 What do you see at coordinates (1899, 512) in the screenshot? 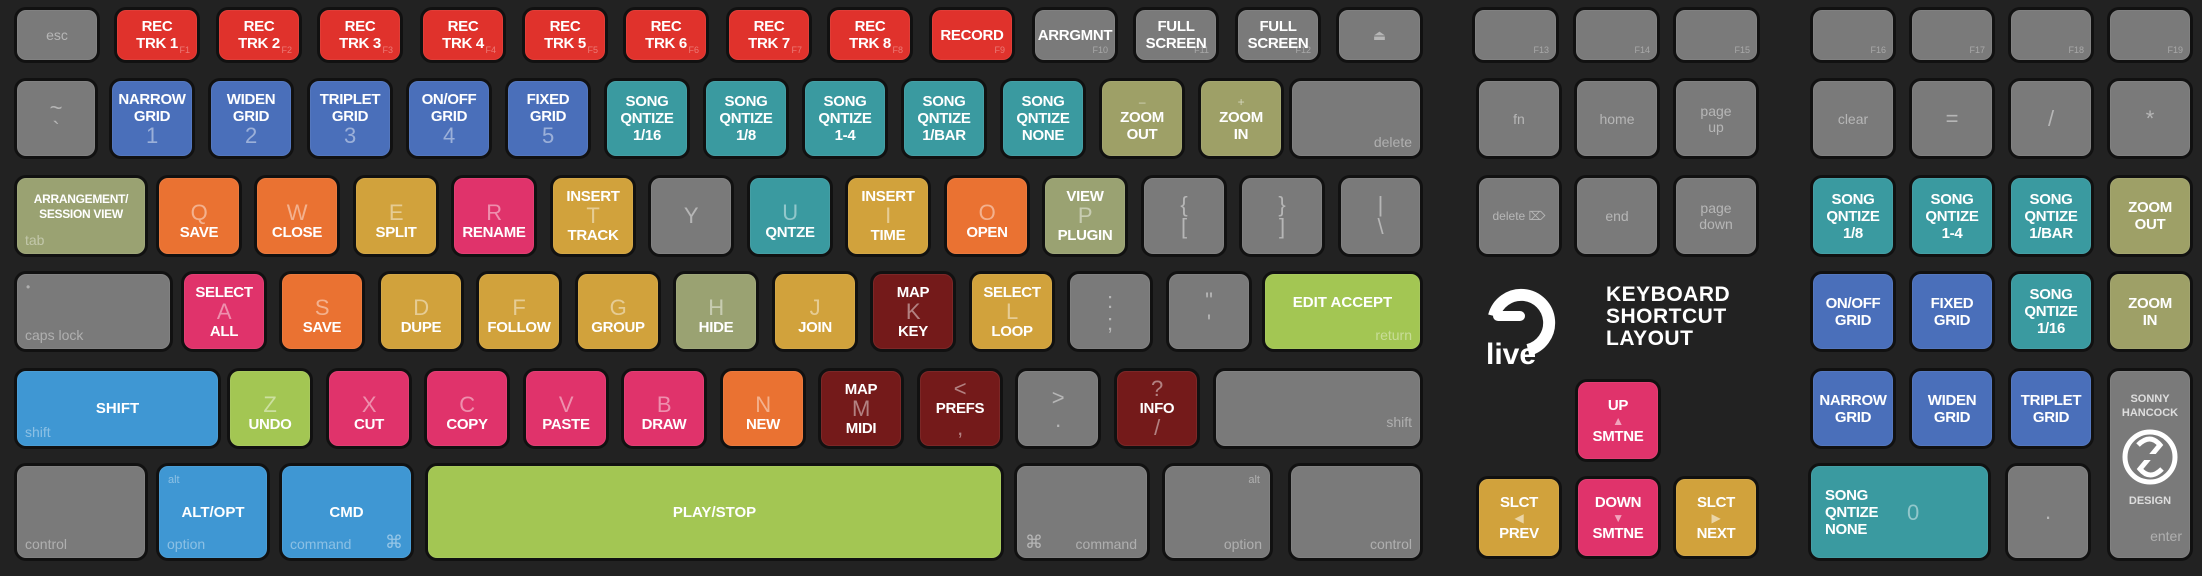
I see `numpad-0: SONG QNTIZE NONE 0` at bounding box center [1899, 512].